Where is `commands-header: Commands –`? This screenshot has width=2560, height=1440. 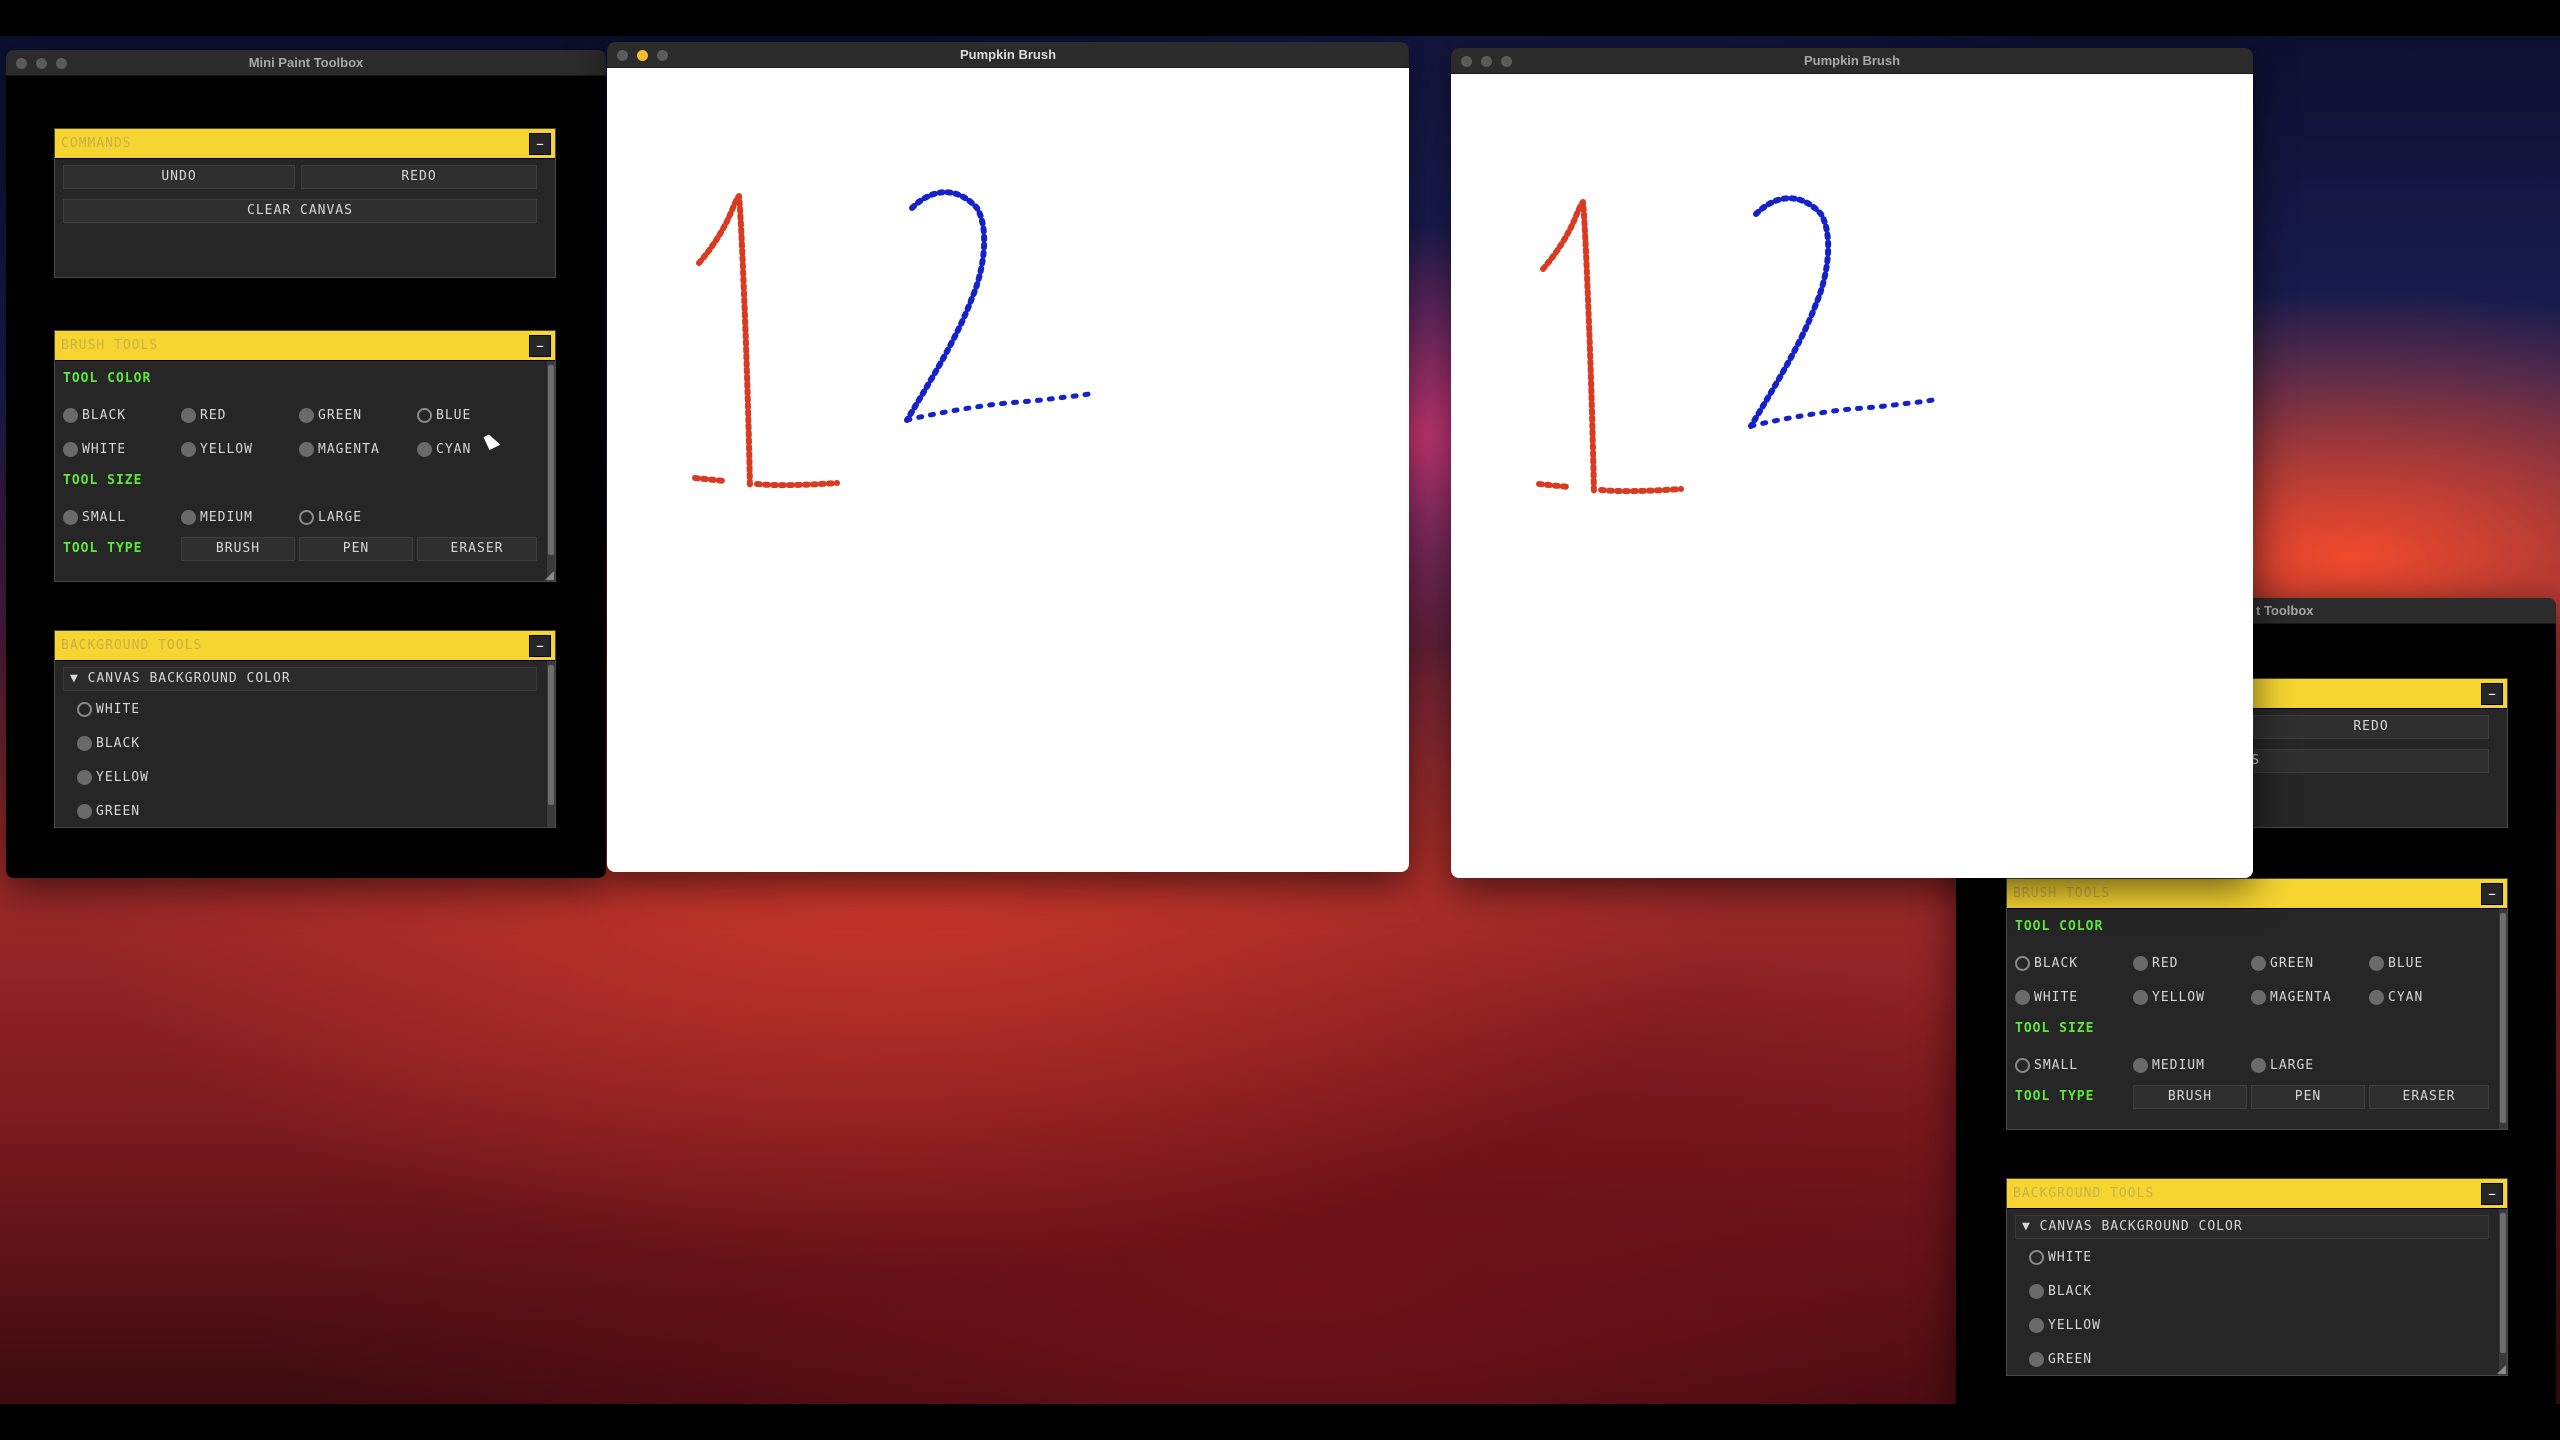 commands-header: Commands – is located at coordinates (305, 144).